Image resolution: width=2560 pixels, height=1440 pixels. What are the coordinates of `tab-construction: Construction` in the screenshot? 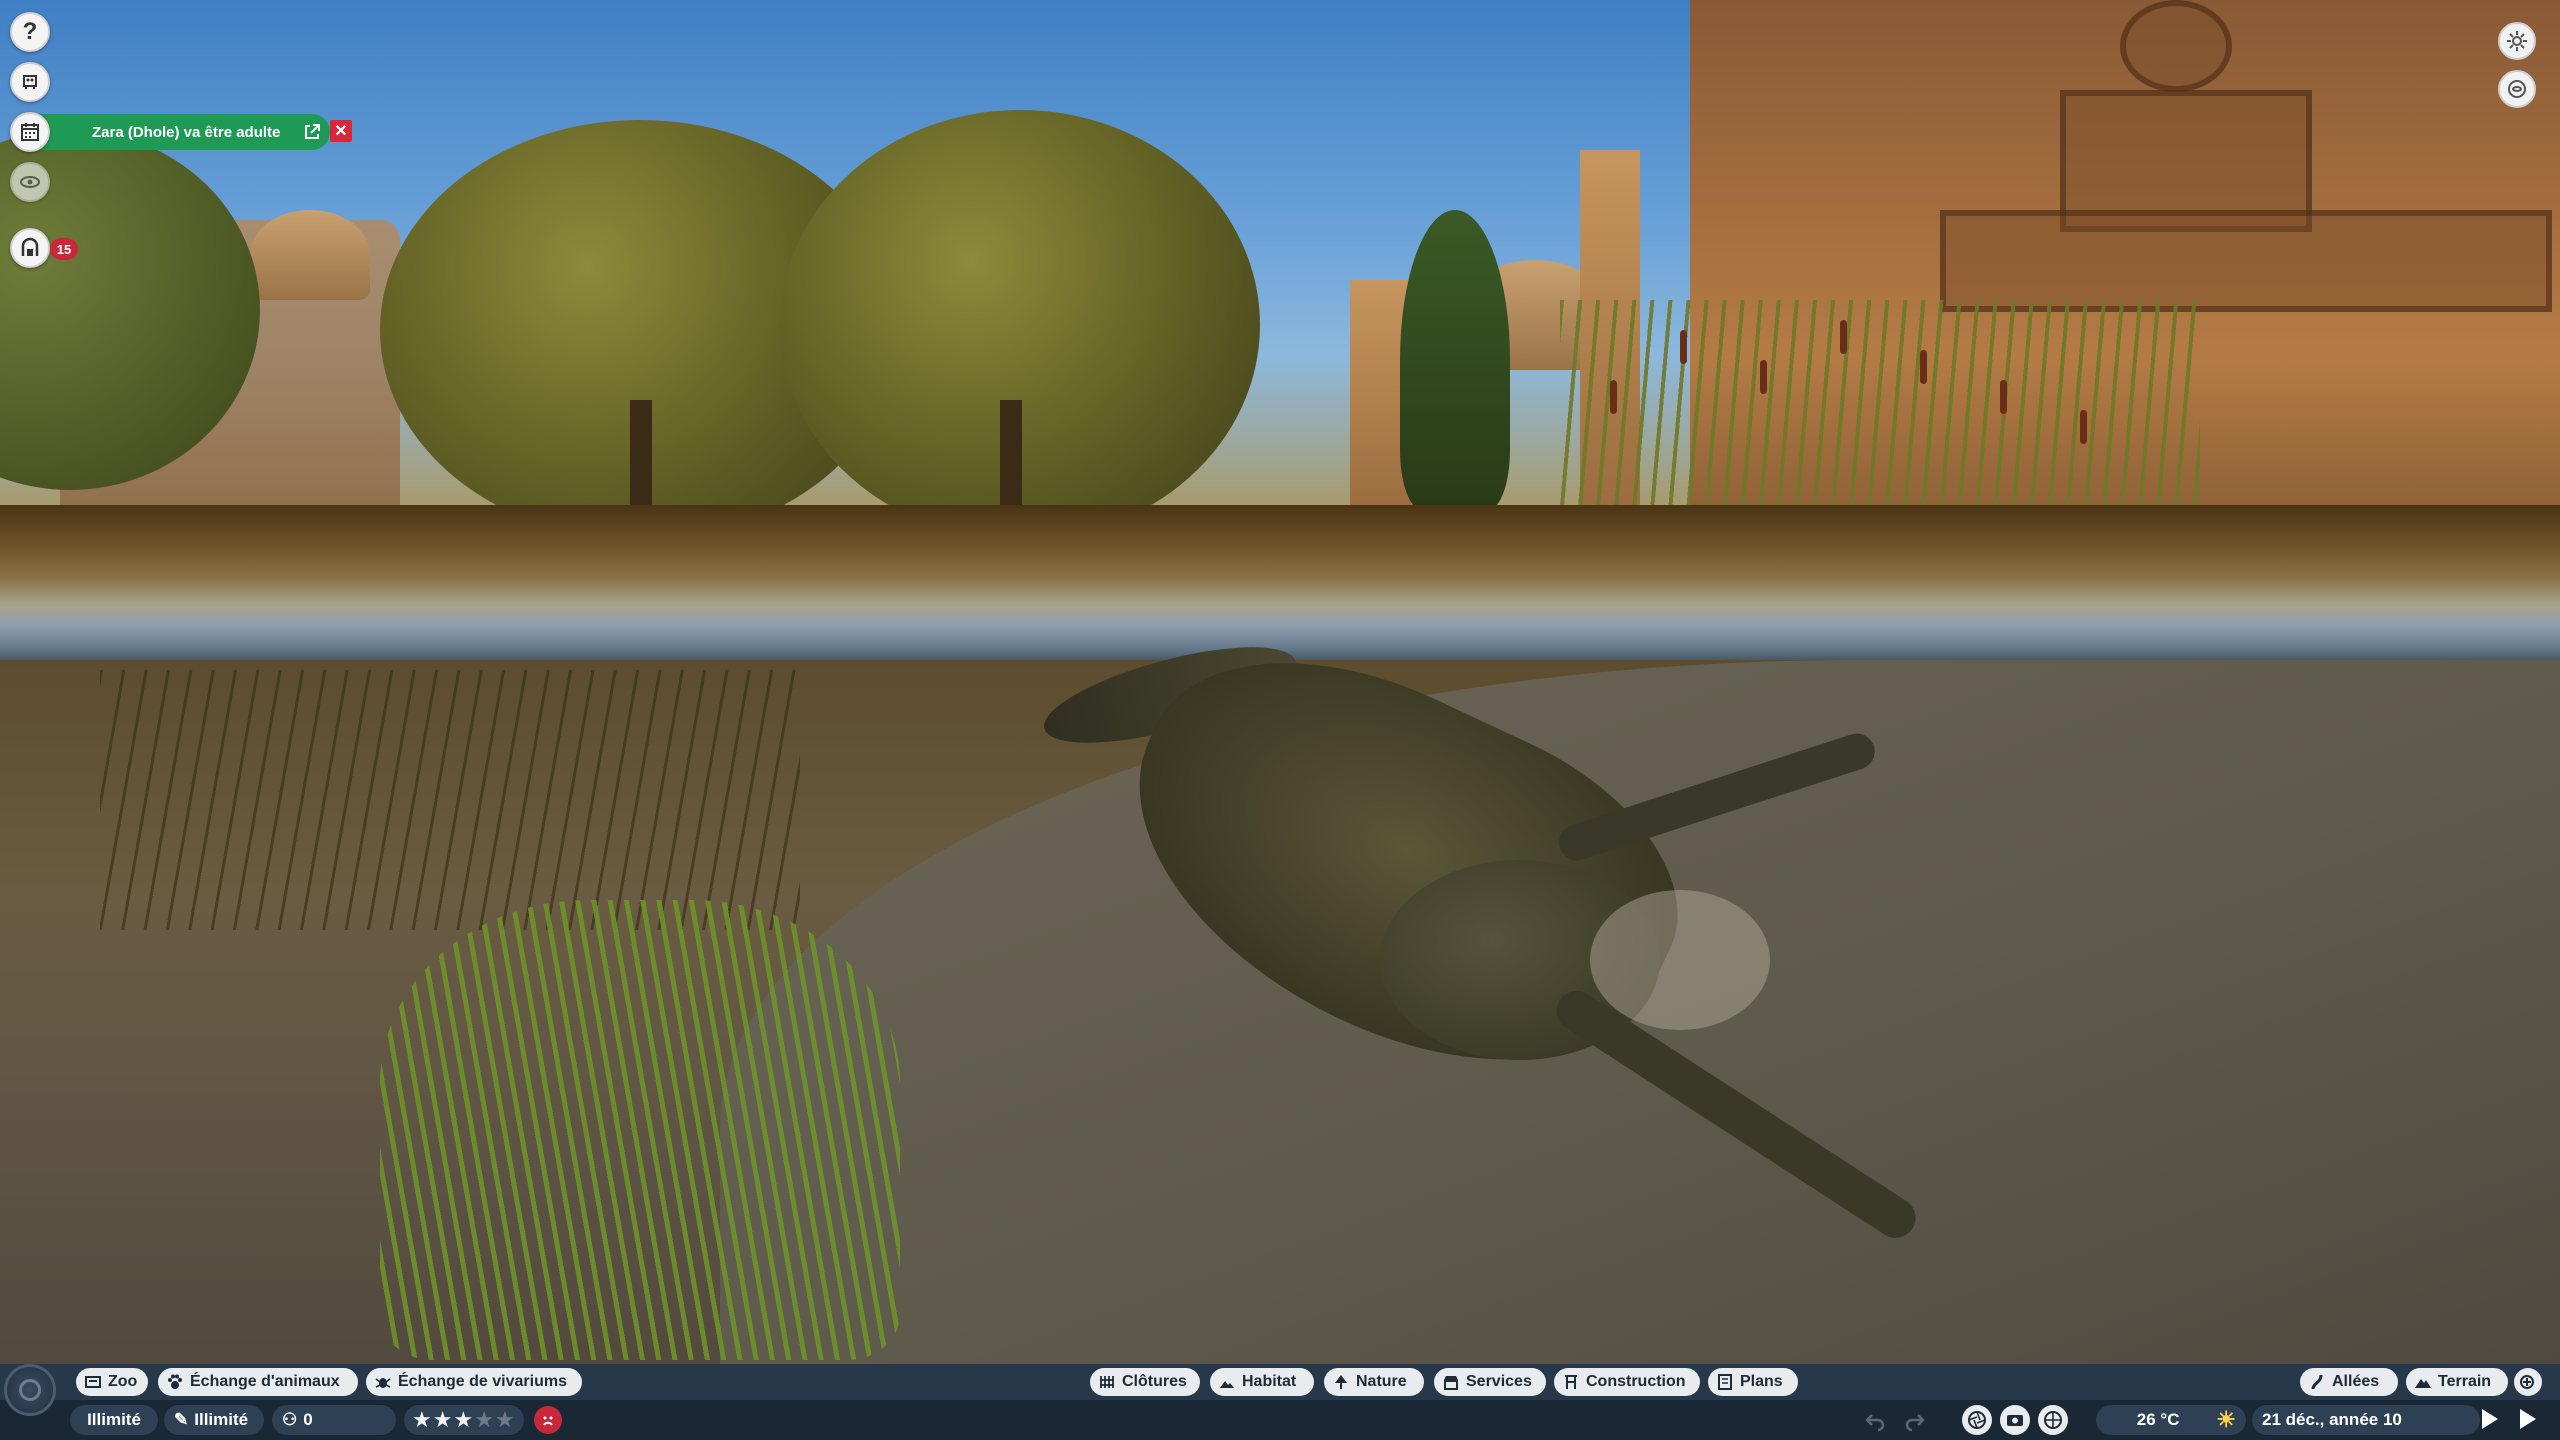 It's located at (1627, 1382).